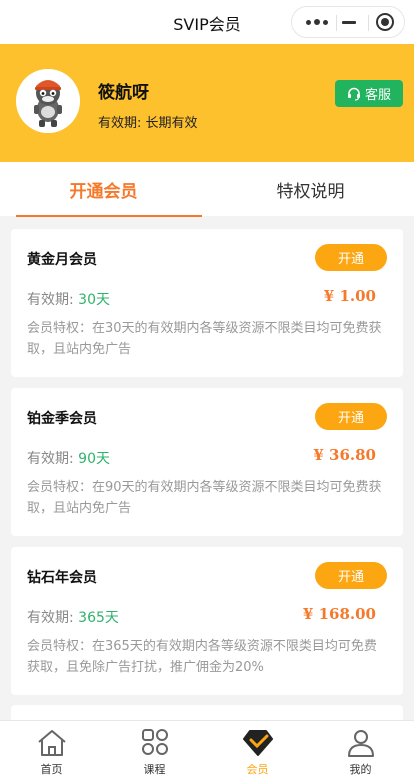 This screenshot has width=414, height=782. I want to click on plan-name: 钻石年会员, so click(62, 578).